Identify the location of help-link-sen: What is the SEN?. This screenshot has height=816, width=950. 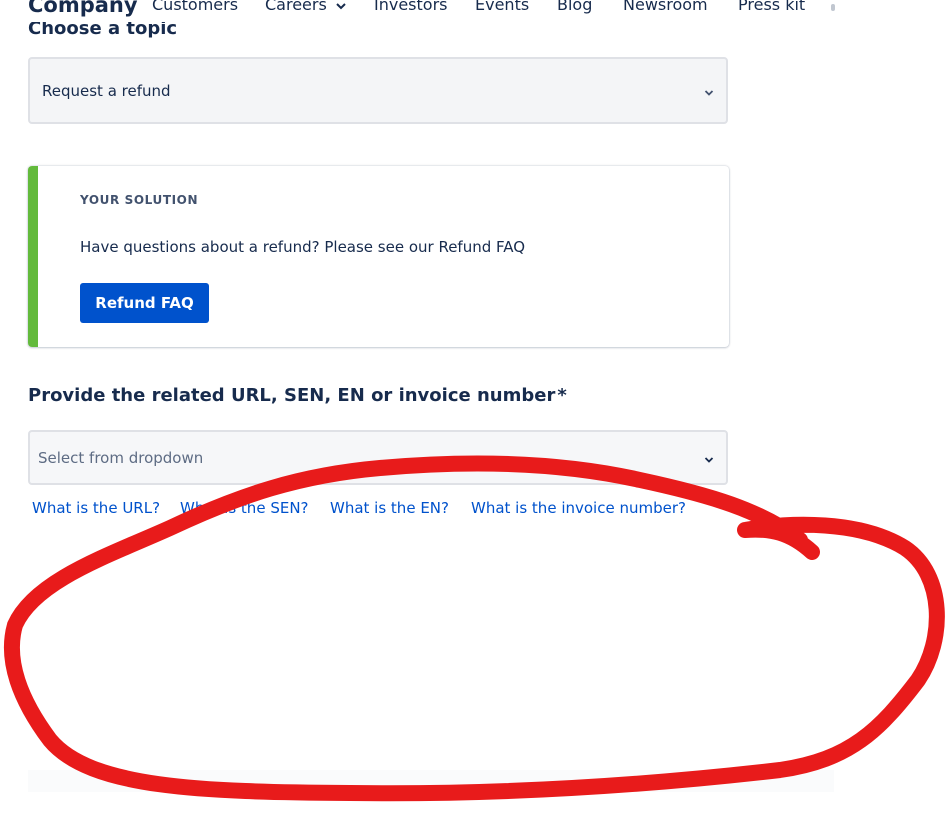
(244, 508).